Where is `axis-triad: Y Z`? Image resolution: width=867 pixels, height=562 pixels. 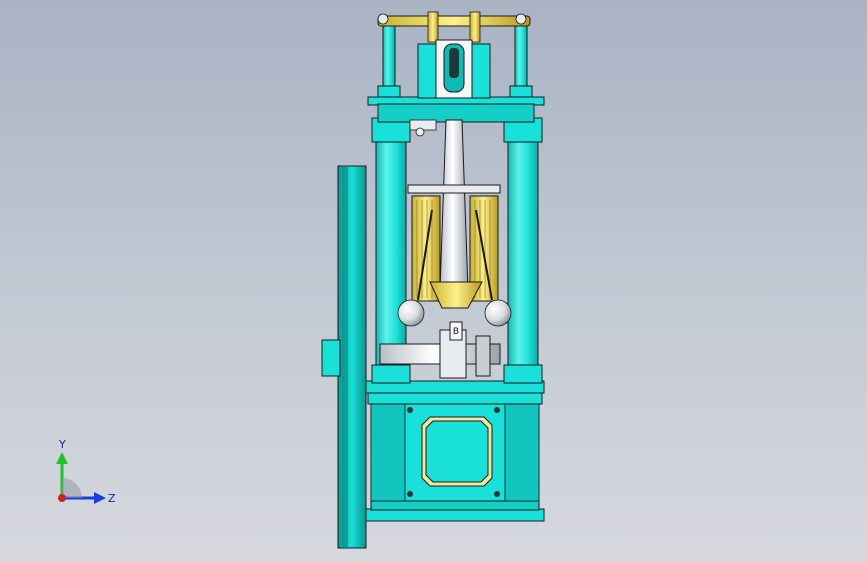 axis-triad: Y Z is located at coordinates (86, 471).